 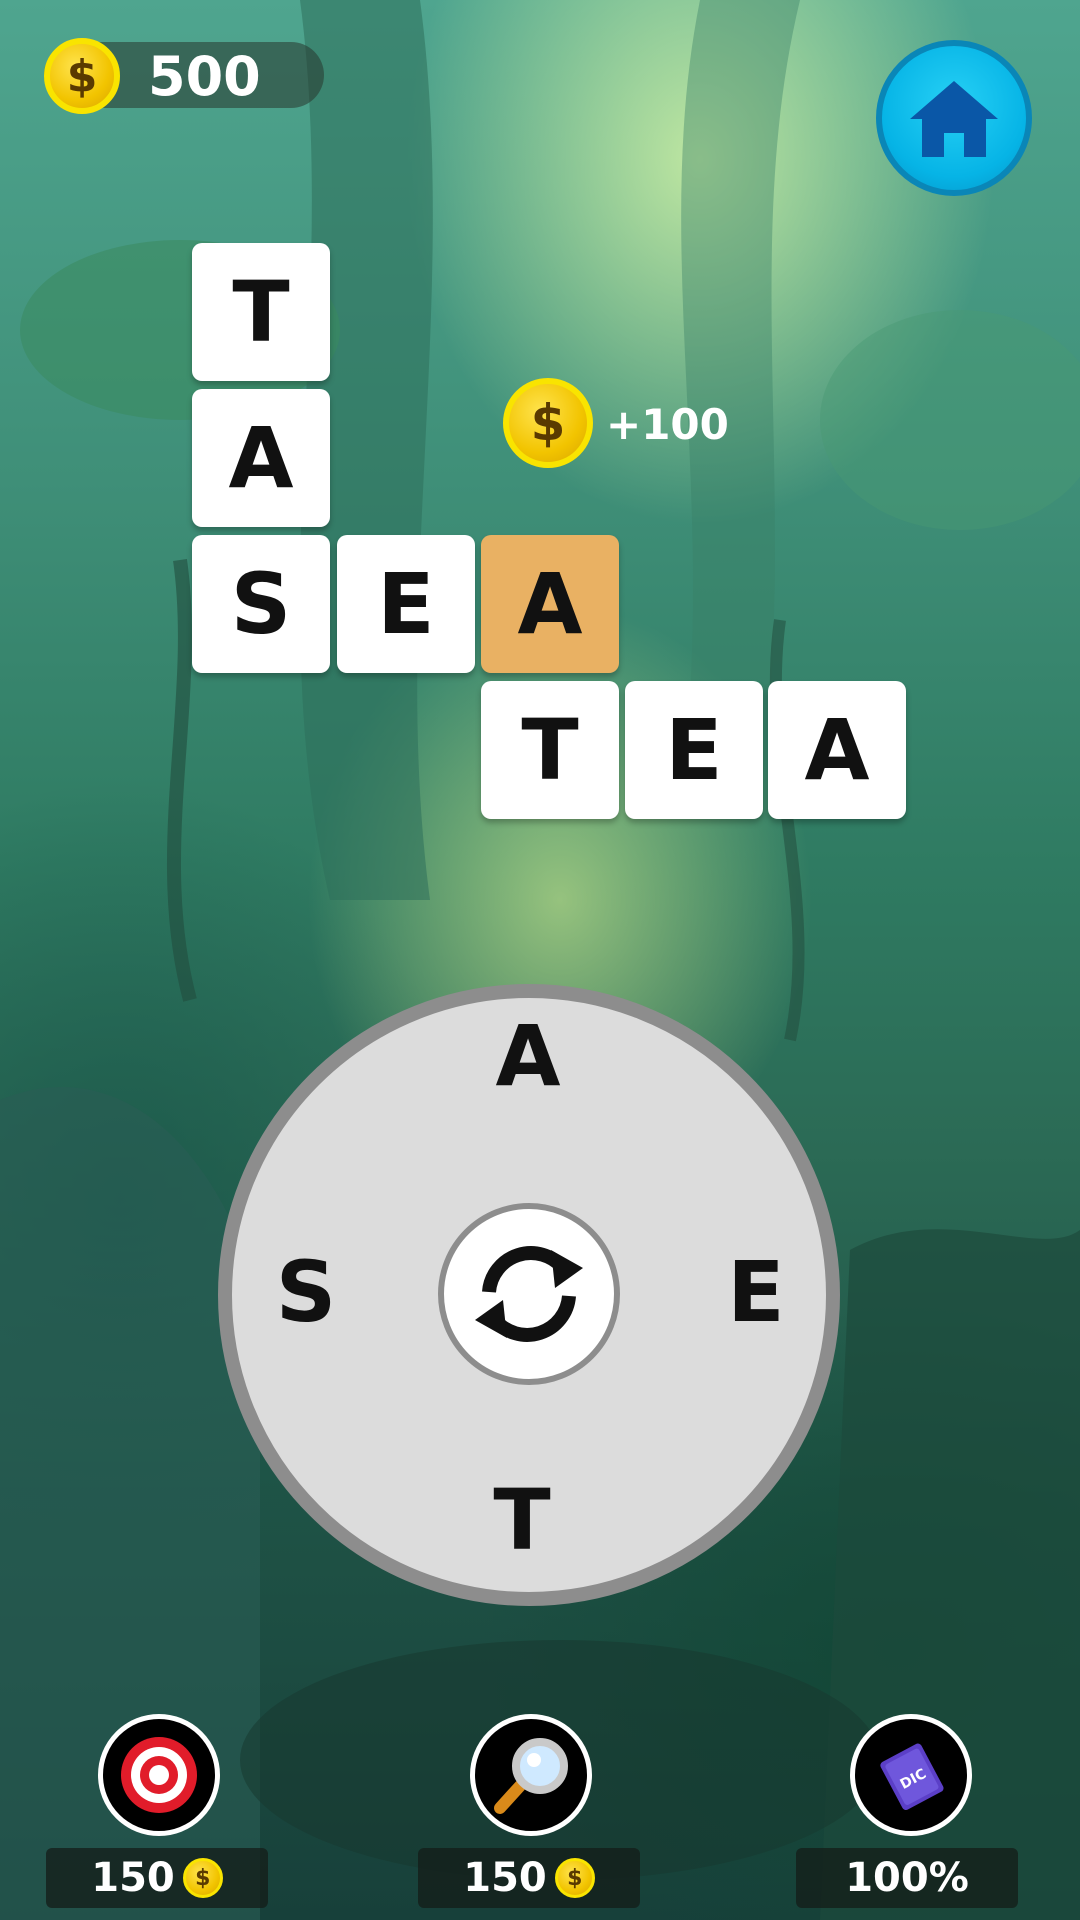 I want to click on bonus-reward-text: +100, so click(x=667, y=424).